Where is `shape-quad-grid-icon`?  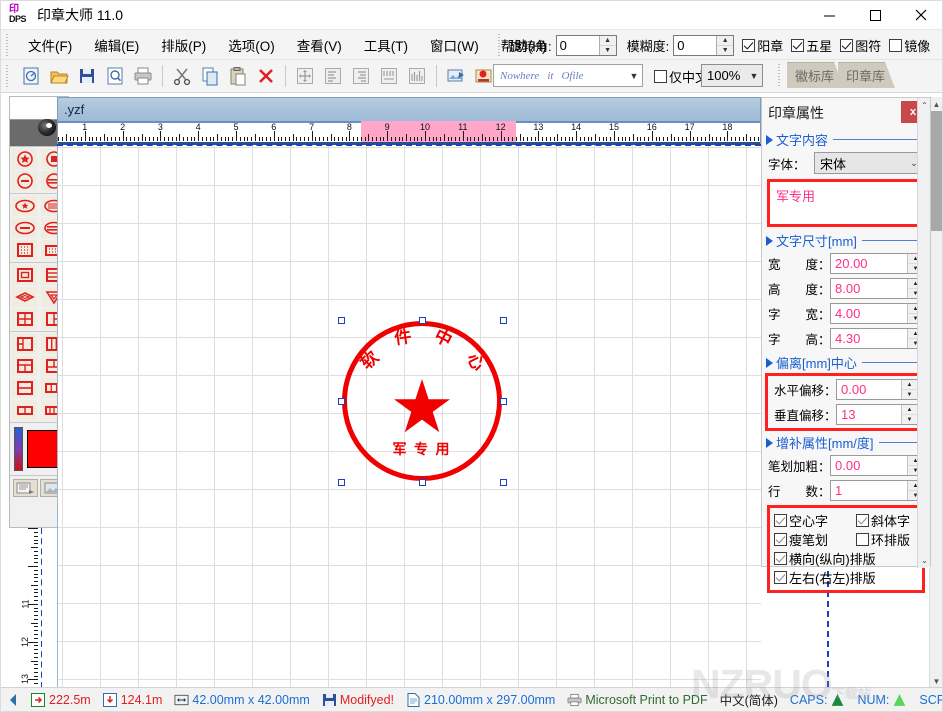 shape-quad-grid-icon is located at coordinates (24, 319).